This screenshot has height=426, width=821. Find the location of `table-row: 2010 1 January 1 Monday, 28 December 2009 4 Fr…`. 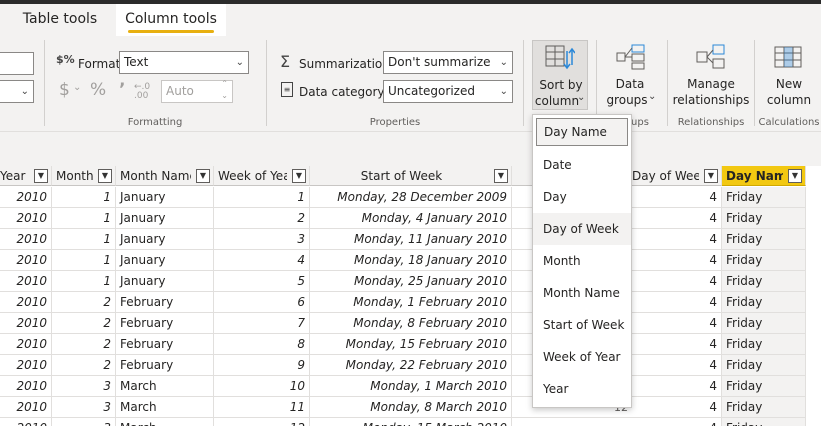

table-row: 2010 1 January 1 Monday, 28 December 2009 4 Fr… is located at coordinates (410, 197).